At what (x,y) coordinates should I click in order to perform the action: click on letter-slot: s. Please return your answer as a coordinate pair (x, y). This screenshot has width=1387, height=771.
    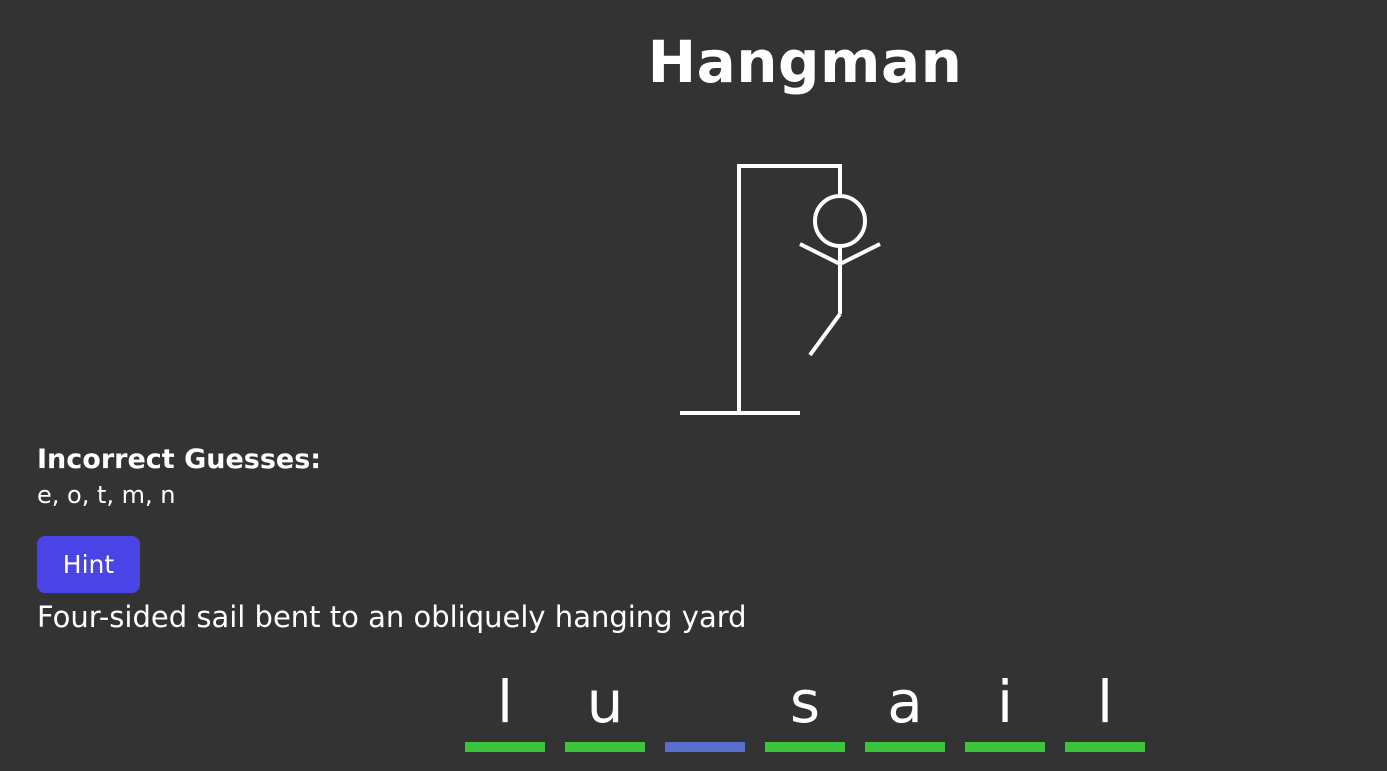
    Looking at the image, I should click on (805, 707).